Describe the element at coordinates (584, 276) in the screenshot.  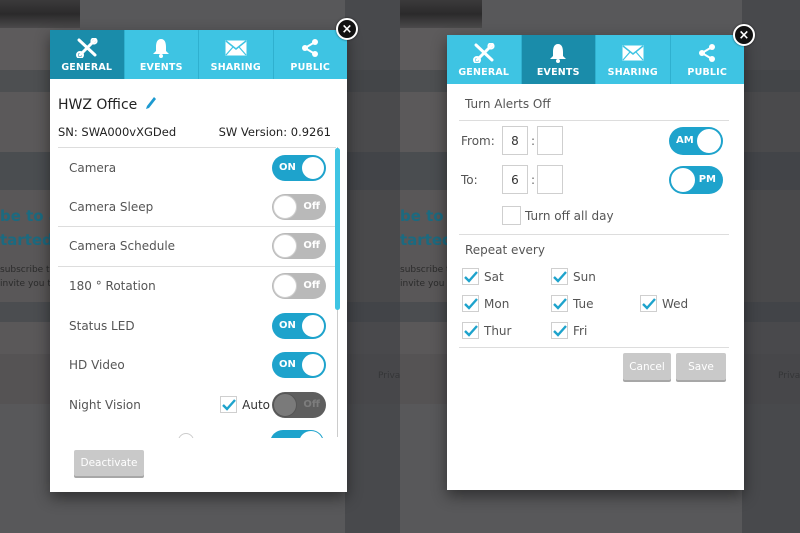
I see `day-label: Sun` at that location.